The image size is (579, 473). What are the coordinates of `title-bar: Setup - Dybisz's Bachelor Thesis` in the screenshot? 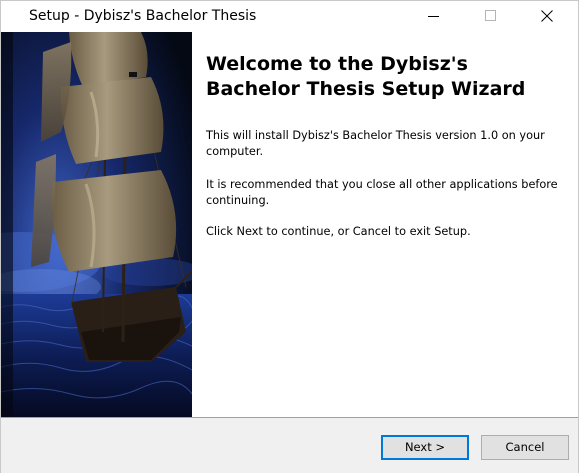 It's located at (289, 16).